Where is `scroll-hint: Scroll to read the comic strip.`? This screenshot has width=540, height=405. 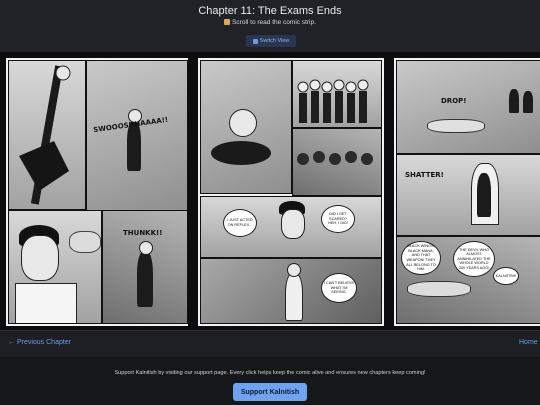
scroll-hint: Scroll to read the comic strip. is located at coordinates (270, 22).